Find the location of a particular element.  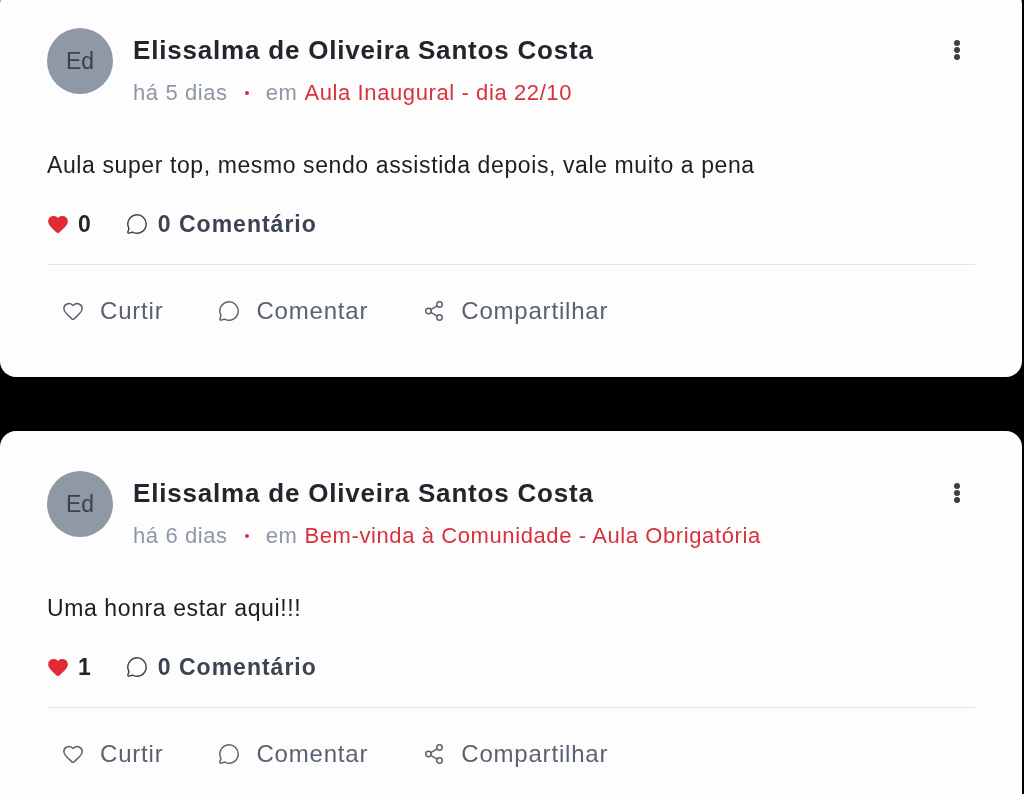

like-count: 1 is located at coordinates (85, 667).